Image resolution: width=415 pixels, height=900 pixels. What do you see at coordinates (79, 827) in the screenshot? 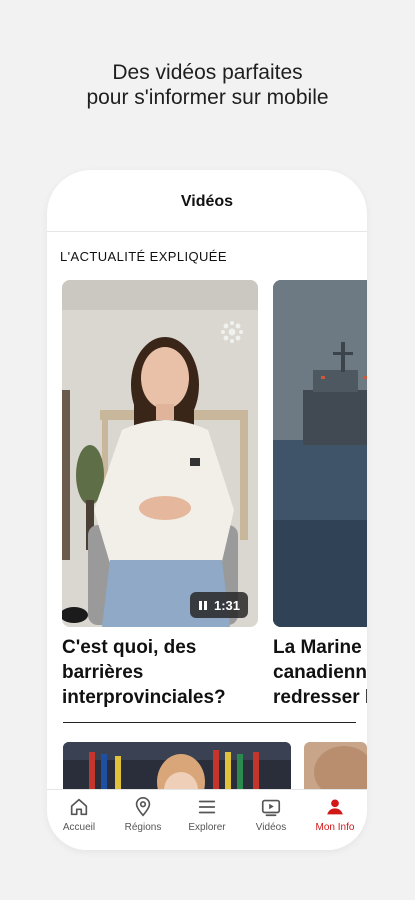
I see `tab-label: Accueil` at bounding box center [79, 827].